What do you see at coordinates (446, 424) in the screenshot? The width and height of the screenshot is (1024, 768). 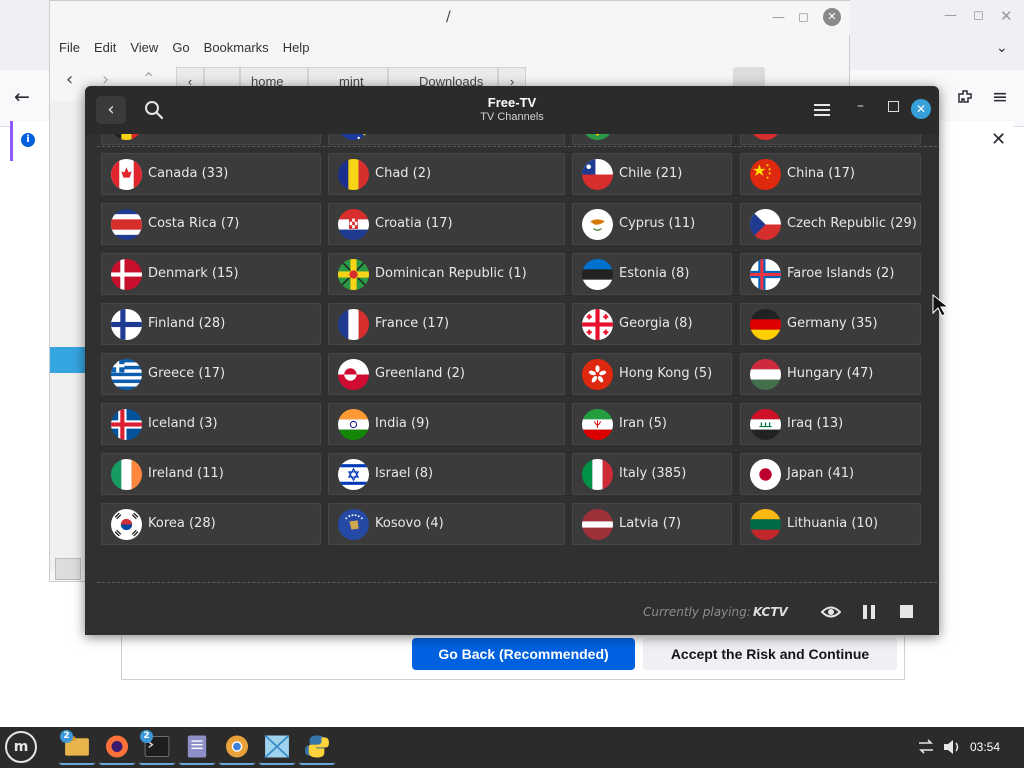 I see `country-tile-india: India (9)` at bounding box center [446, 424].